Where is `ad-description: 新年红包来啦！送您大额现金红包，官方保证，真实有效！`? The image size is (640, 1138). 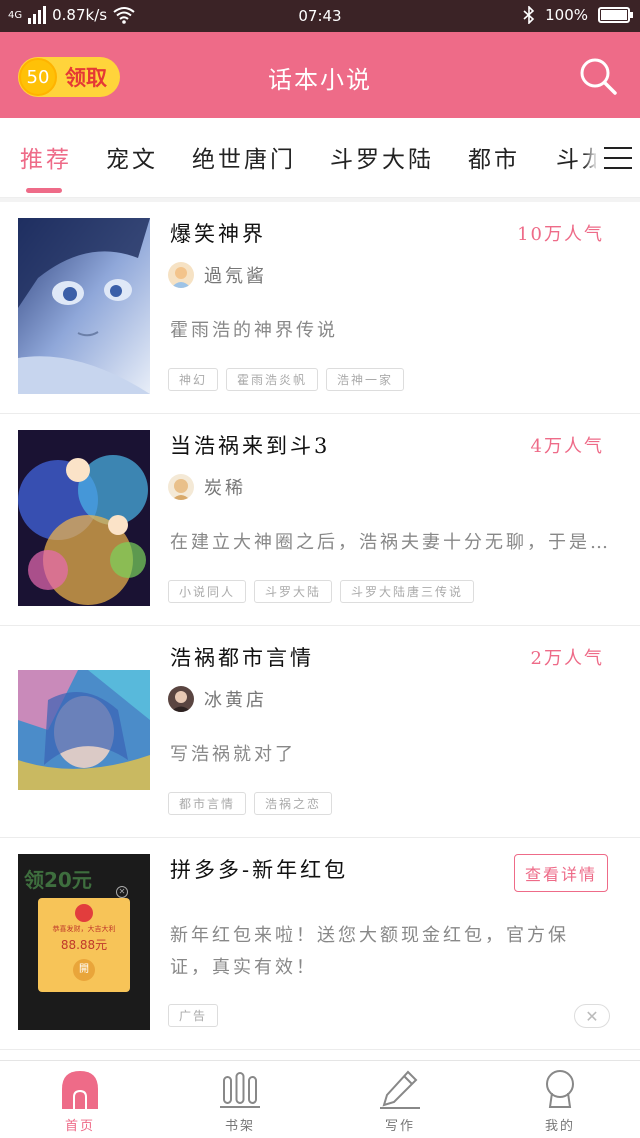
ad-description: 新年红包来啦！送您大额现金红包，官方保证，真实有效！ is located at coordinates (369, 951).